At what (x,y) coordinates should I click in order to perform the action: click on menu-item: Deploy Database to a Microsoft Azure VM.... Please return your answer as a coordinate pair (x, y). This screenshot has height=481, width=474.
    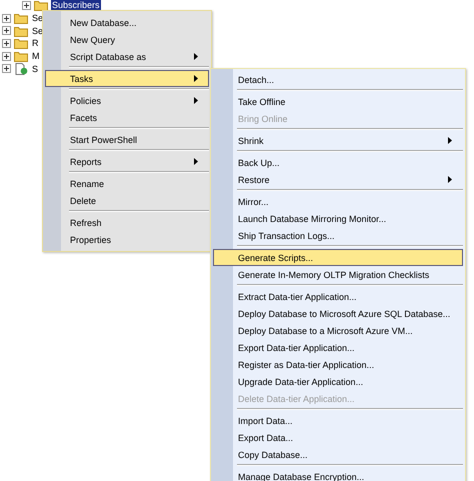
    Looking at the image, I should click on (338, 330).